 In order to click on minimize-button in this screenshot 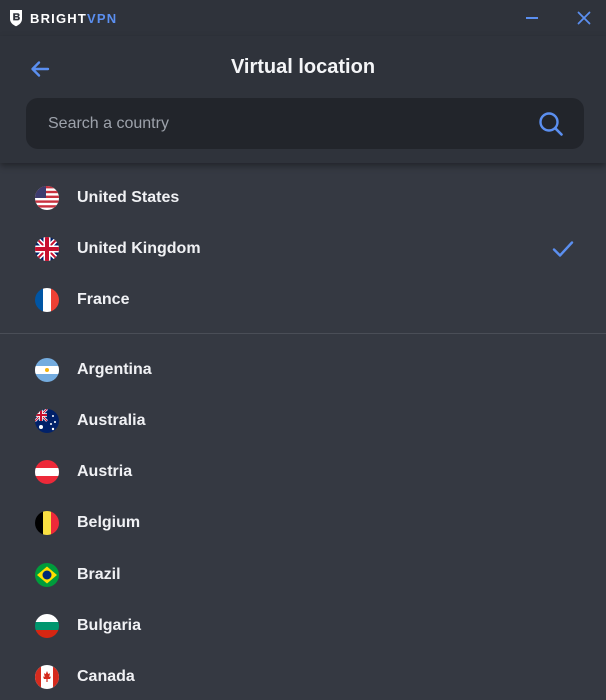, I will do `click(532, 18)`.